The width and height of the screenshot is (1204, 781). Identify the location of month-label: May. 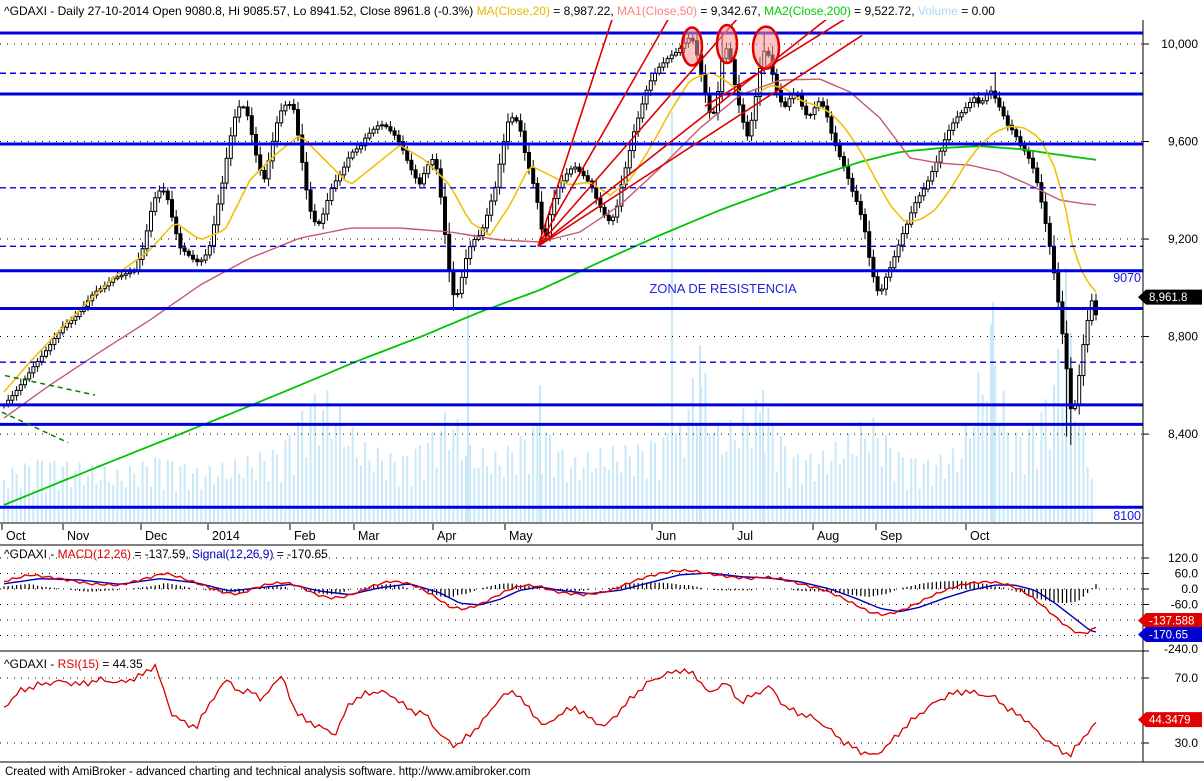
(521, 536).